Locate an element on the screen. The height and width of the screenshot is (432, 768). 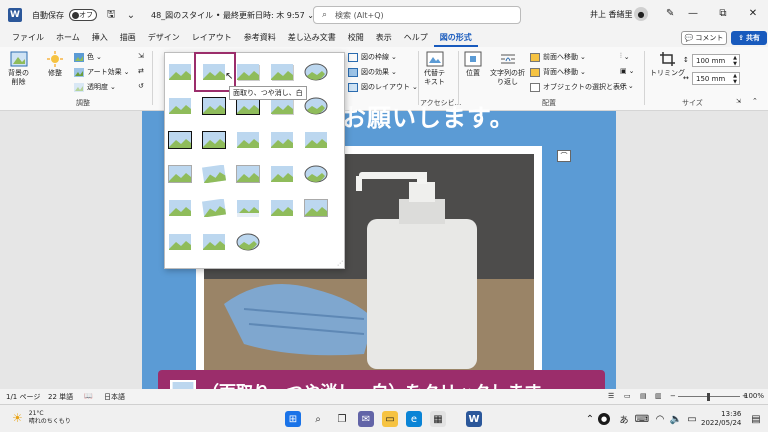
tab-file: ファイル is located at coordinates (28, 38).